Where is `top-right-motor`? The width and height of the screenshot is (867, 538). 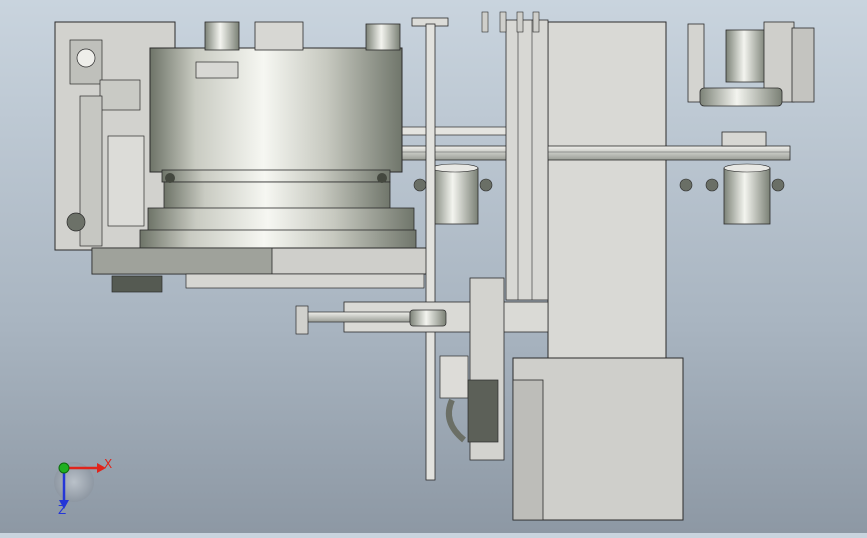 top-right-motor is located at coordinates (751, 84).